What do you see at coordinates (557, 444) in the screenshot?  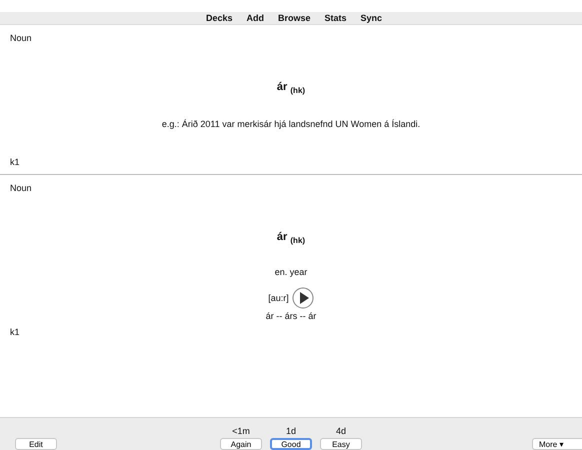 I see `more-button: More ▾` at bounding box center [557, 444].